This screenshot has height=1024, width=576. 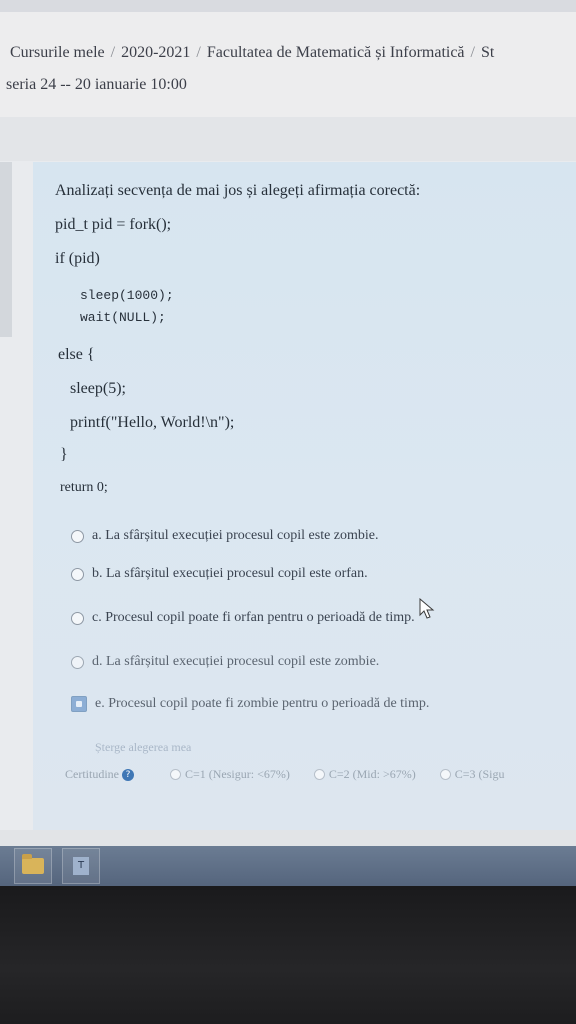 What do you see at coordinates (123, 317) in the screenshot?
I see `code-line: wait(NULL);` at bounding box center [123, 317].